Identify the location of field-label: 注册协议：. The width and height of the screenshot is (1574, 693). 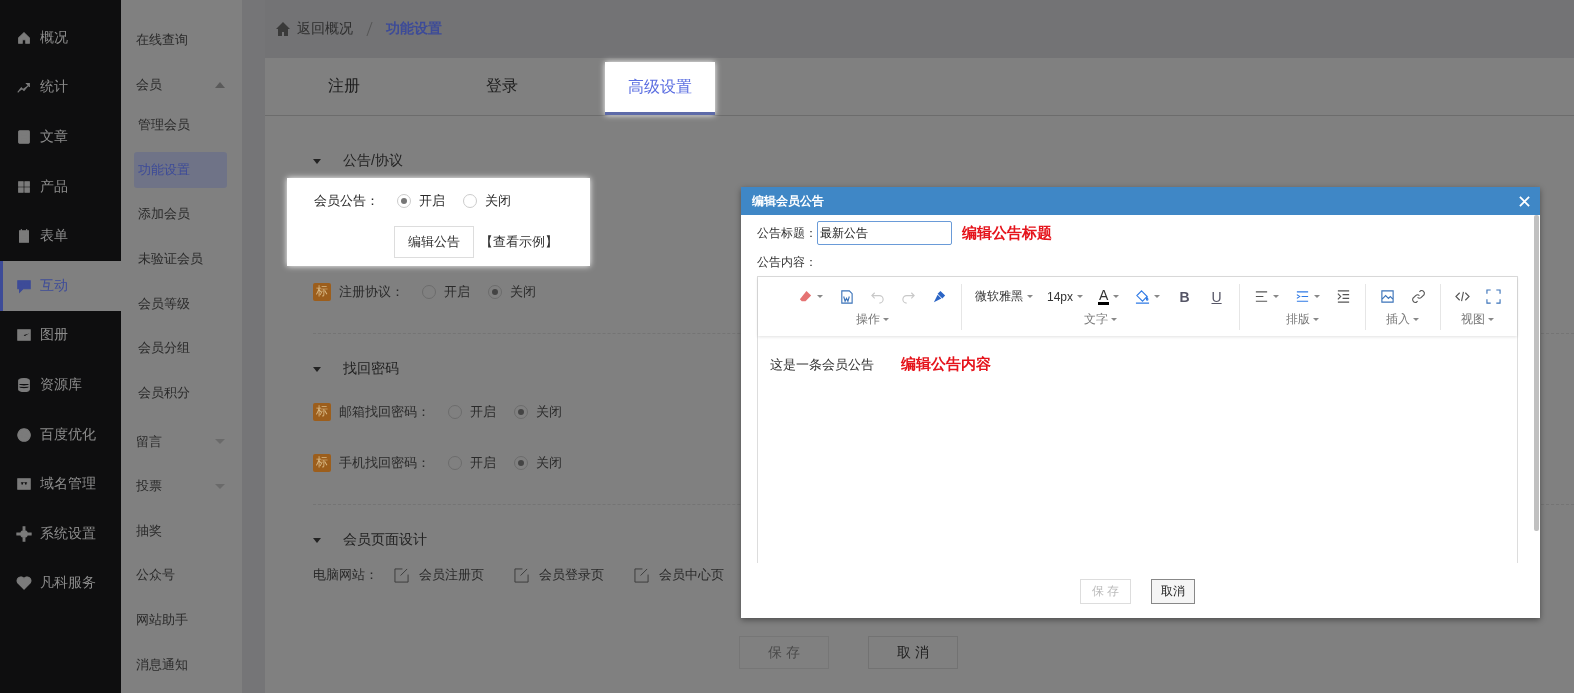
(371, 291).